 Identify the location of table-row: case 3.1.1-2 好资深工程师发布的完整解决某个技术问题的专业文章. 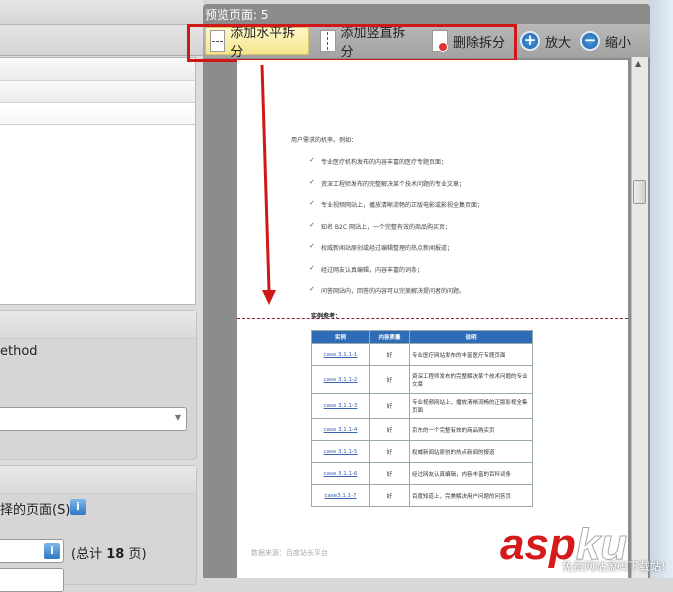
(422, 379).